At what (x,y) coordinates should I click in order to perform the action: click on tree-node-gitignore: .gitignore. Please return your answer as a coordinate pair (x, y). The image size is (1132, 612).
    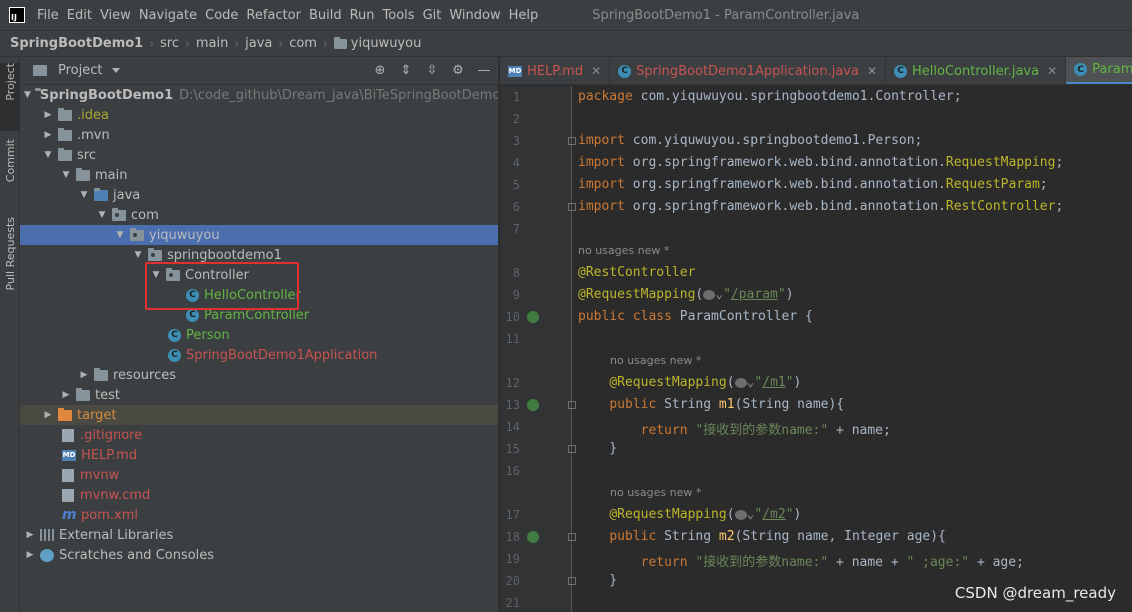
    Looking at the image, I should click on (259, 435).